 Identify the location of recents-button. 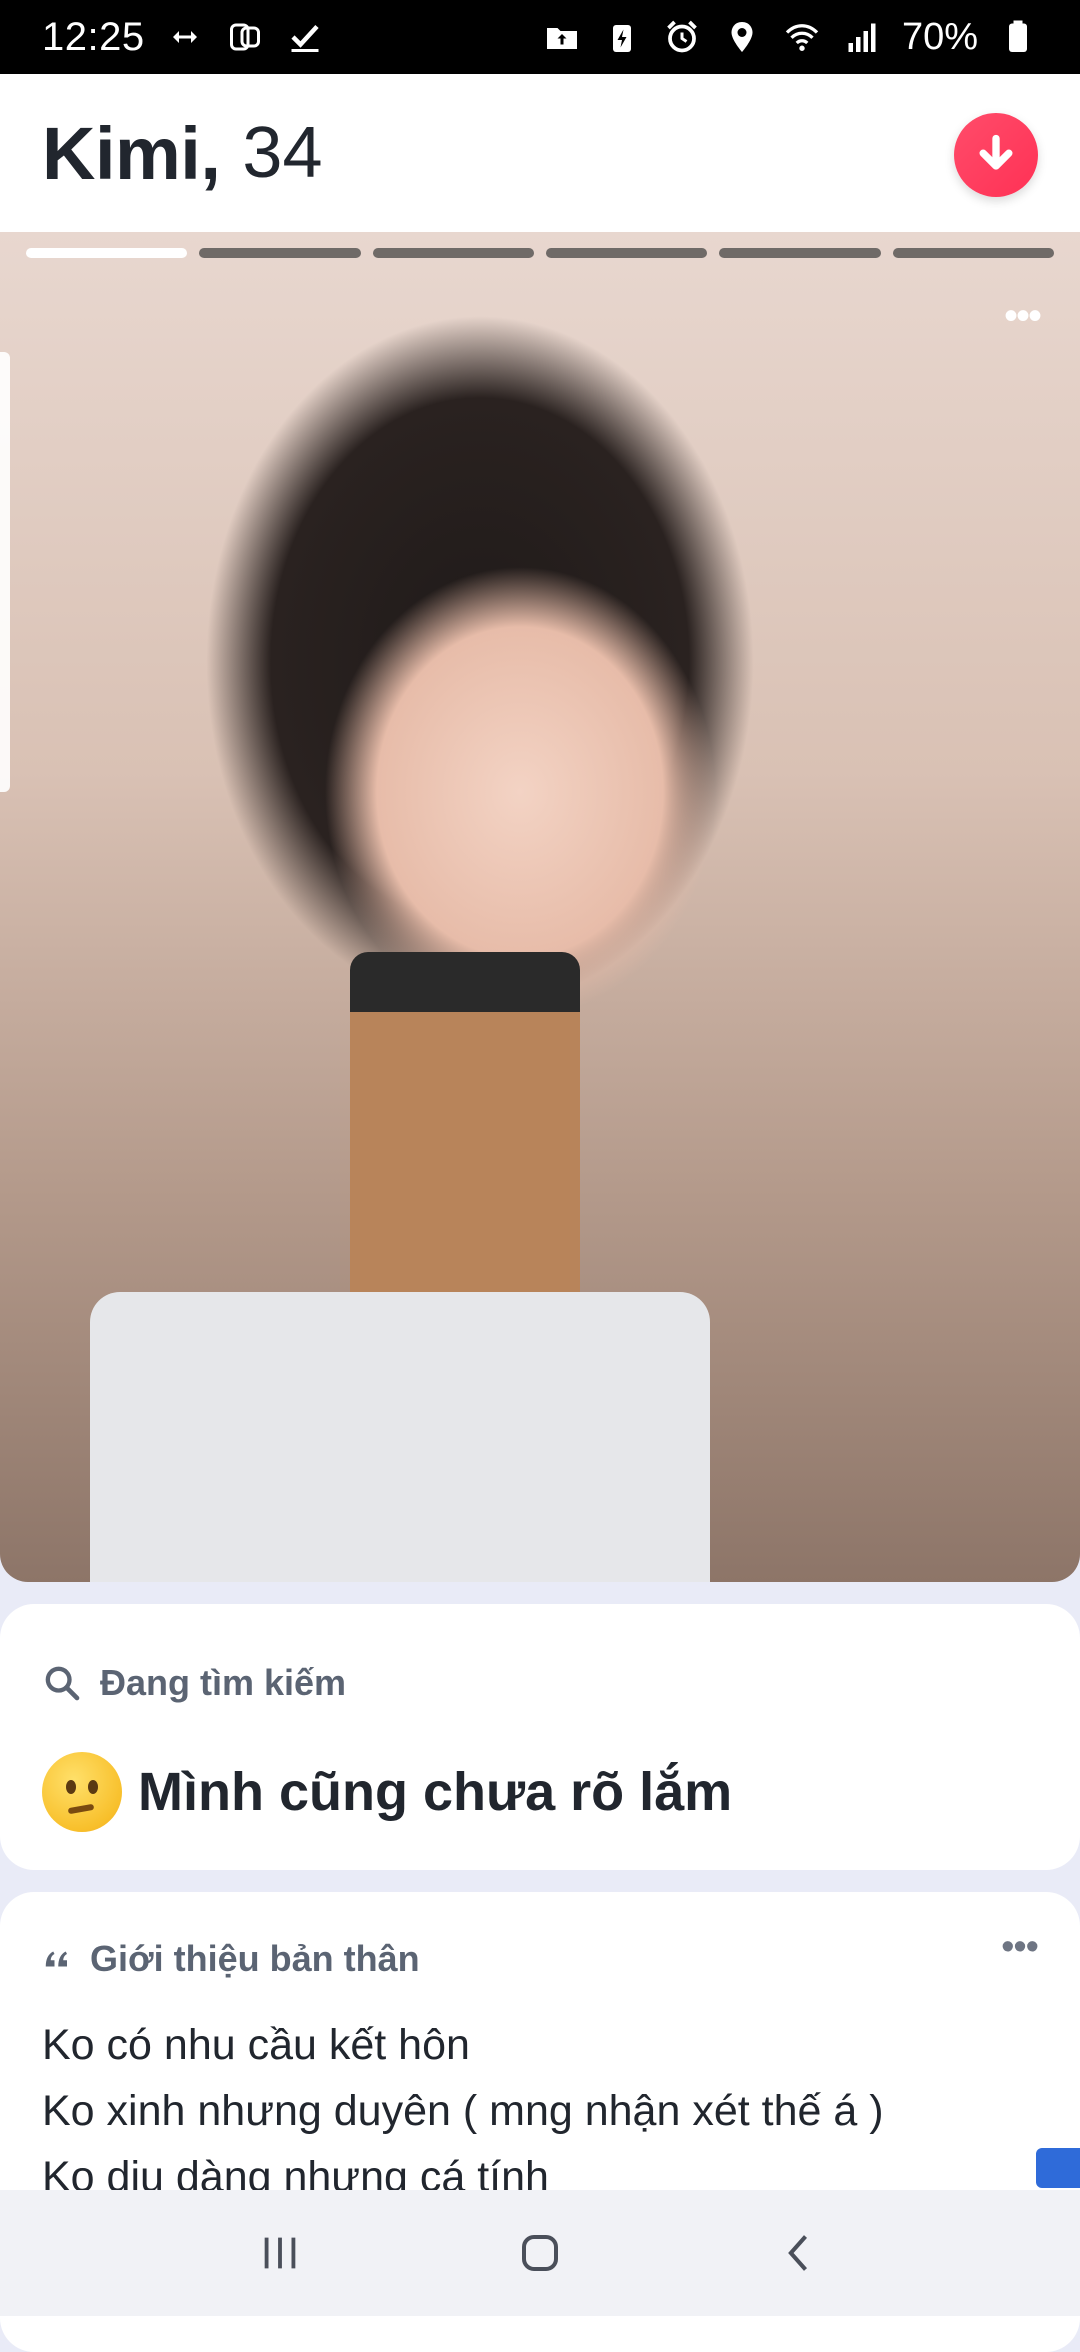
(280, 2253).